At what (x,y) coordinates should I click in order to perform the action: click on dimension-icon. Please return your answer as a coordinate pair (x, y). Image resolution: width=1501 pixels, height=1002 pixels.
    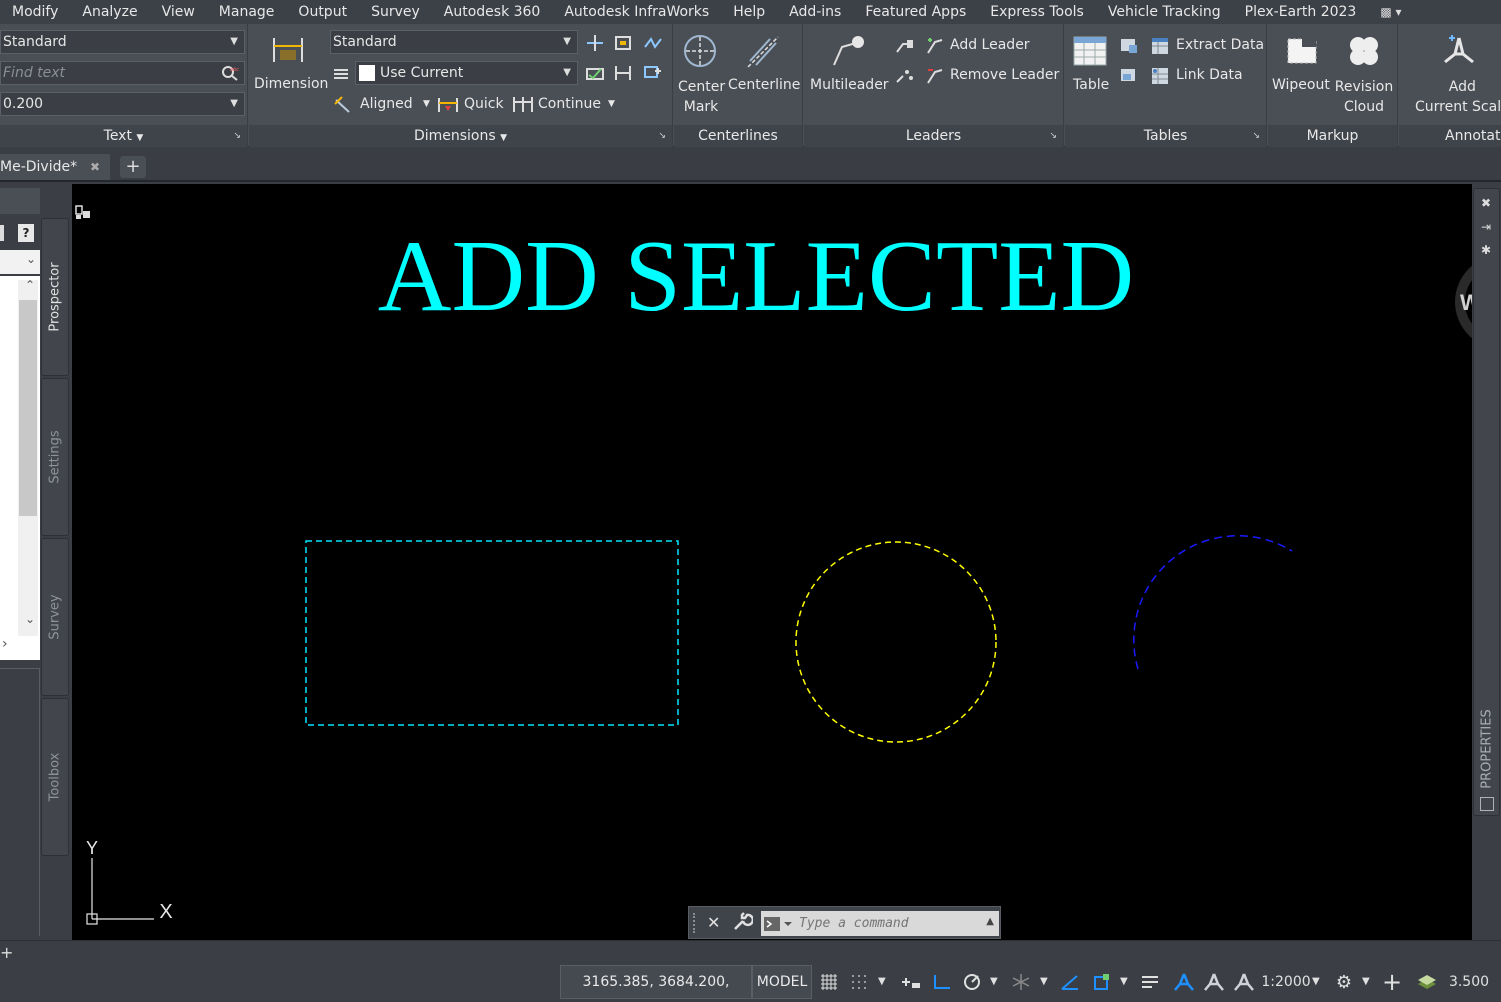
    Looking at the image, I should click on (288, 50).